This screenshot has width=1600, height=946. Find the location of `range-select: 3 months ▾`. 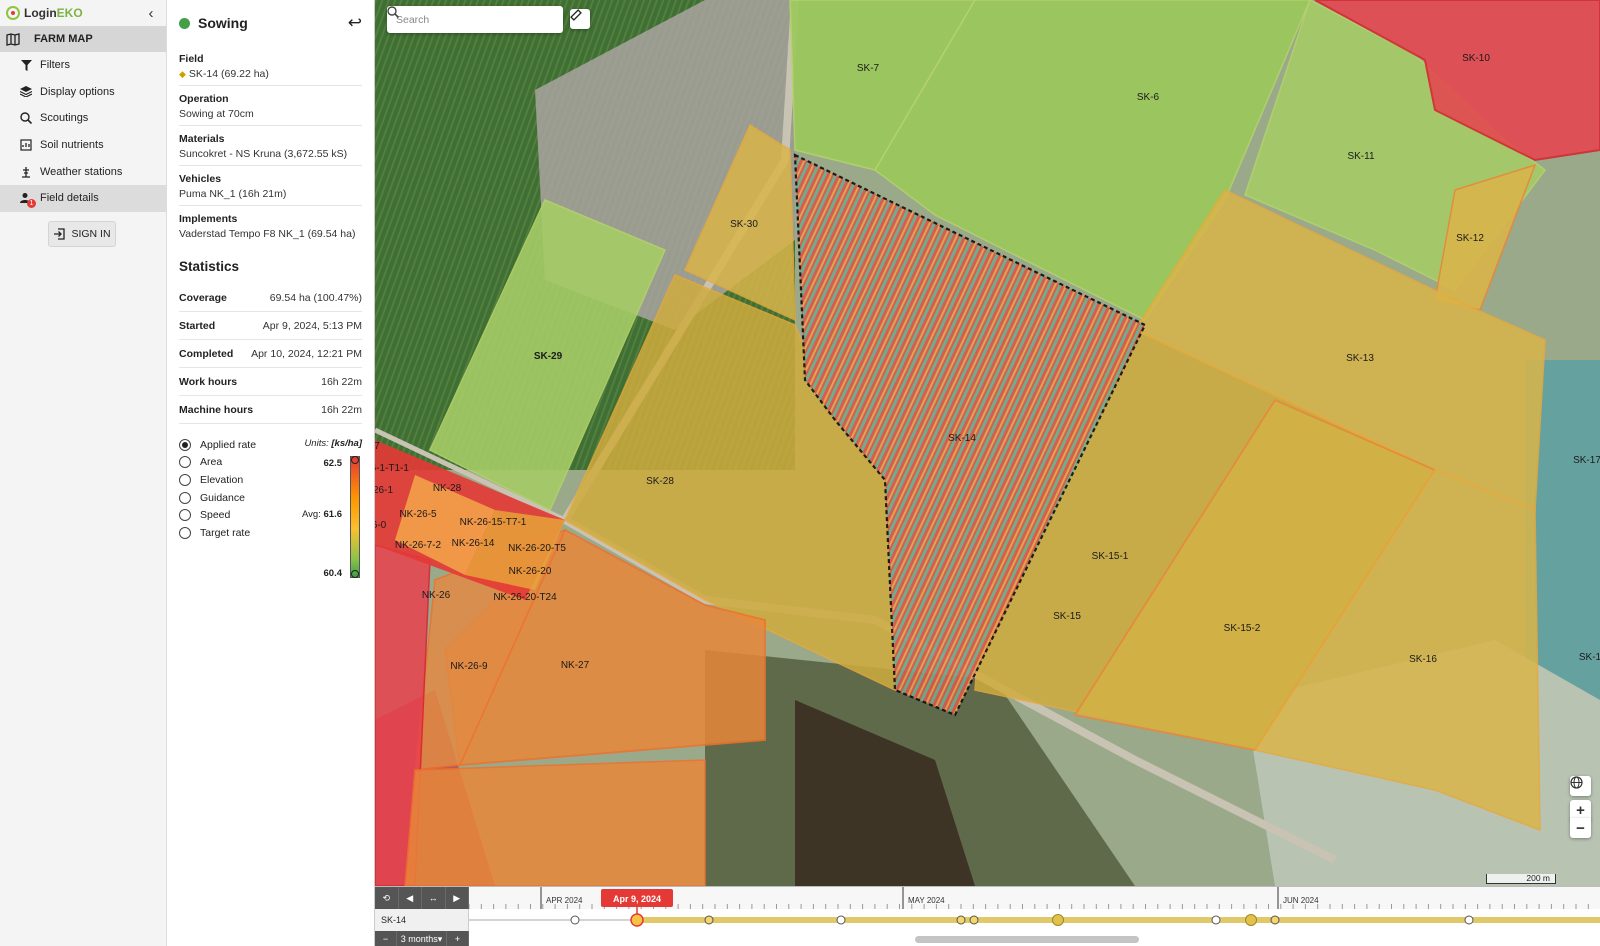

range-select: 3 months ▾ is located at coordinates (422, 938).